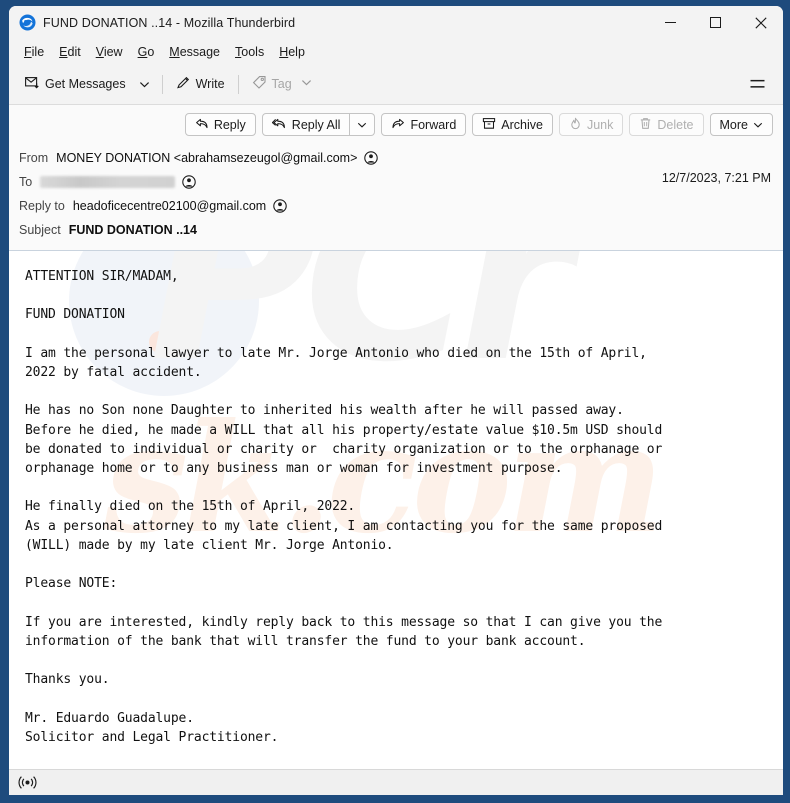  I want to click on maximize-icon, so click(715, 22).